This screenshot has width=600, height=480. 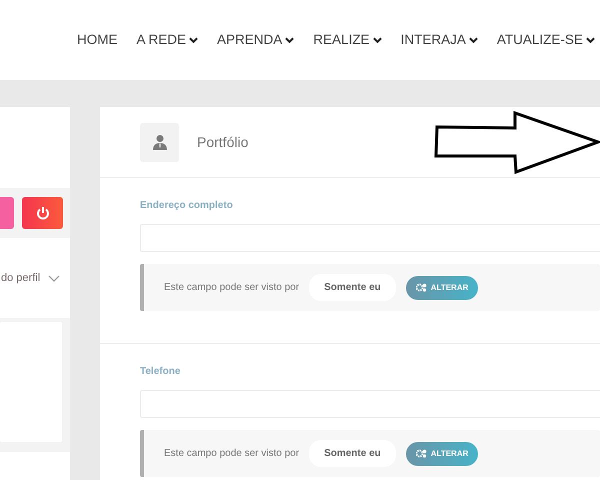 What do you see at coordinates (20, 278) in the screenshot?
I see `menu-item: do perfil` at bounding box center [20, 278].